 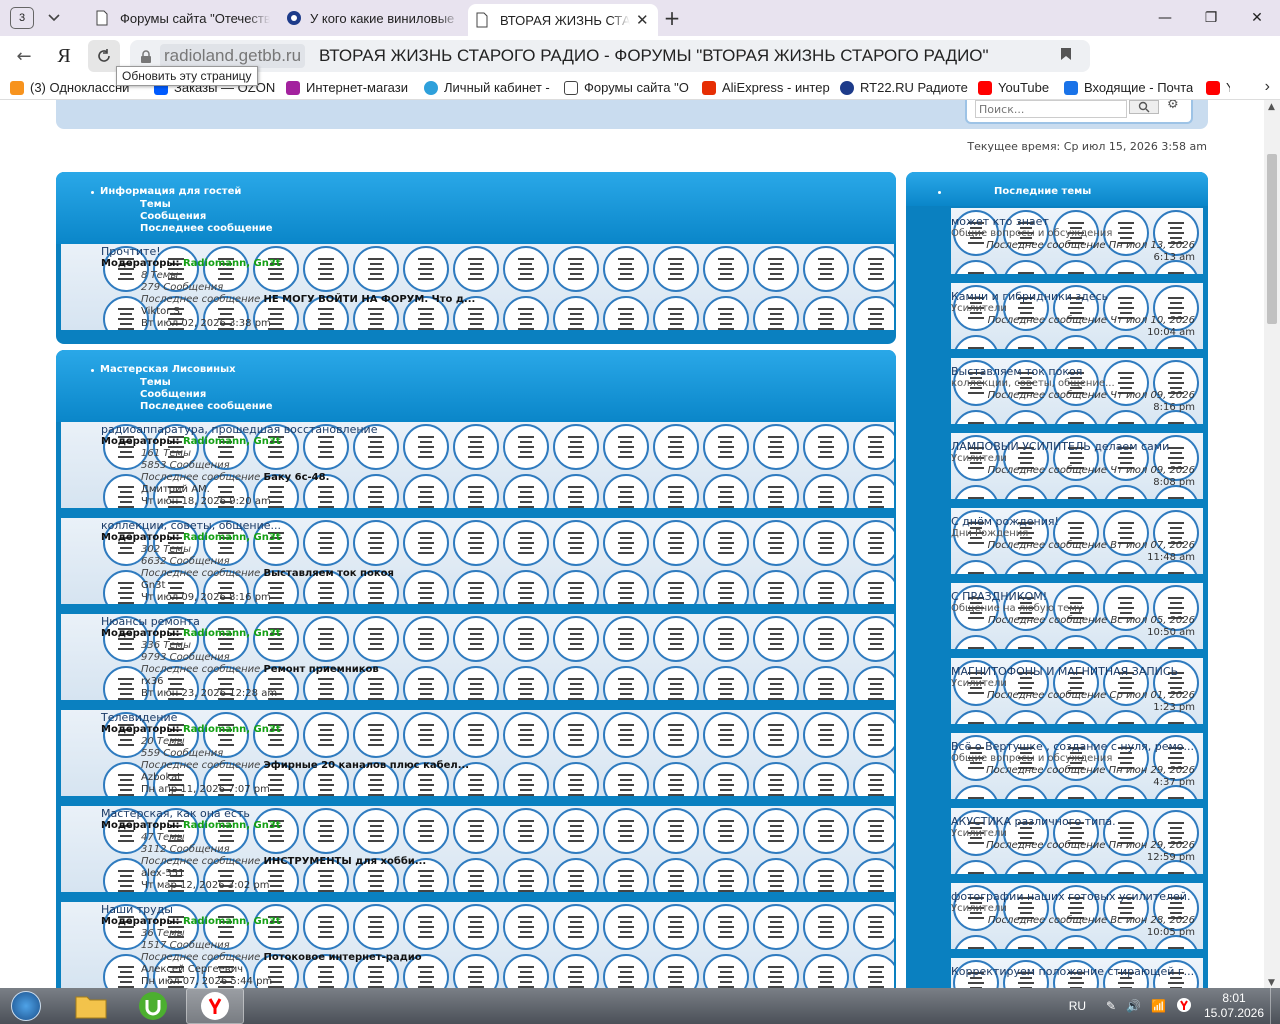 What do you see at coordinates (1016, 87) in the screenshot?
I see `bookmark-youtube: YouTube` at bounding box center [1016, 87].